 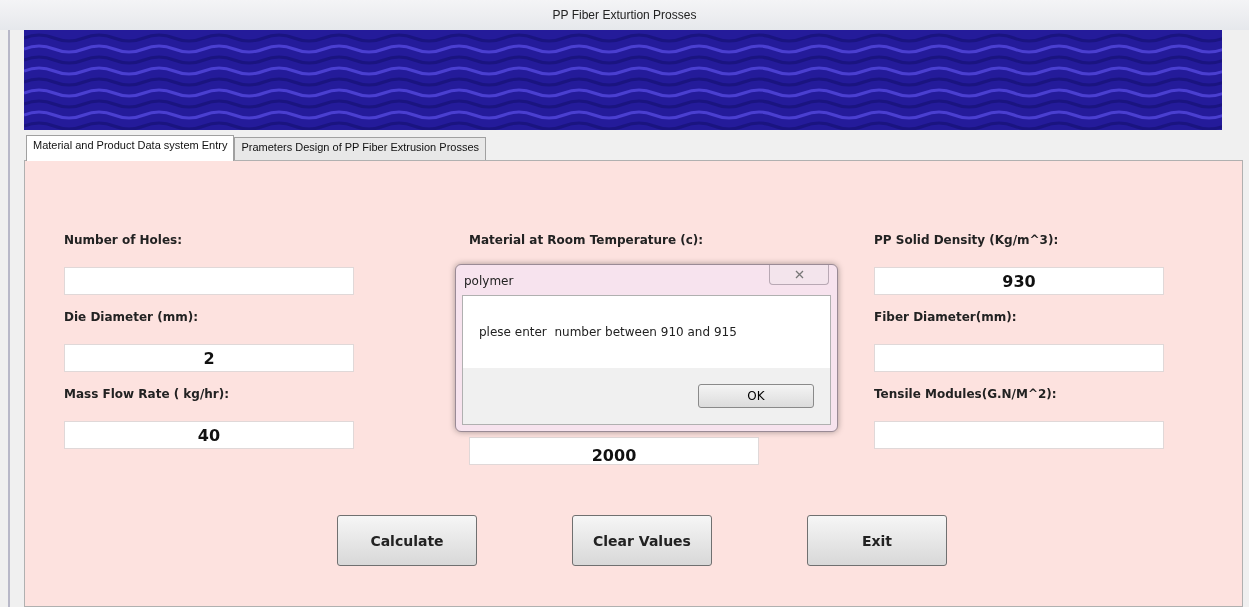 What do you see at coordinates (877, 540) in the screenshot?
I see `action-button: Exit` at bounding box center [877, 540].